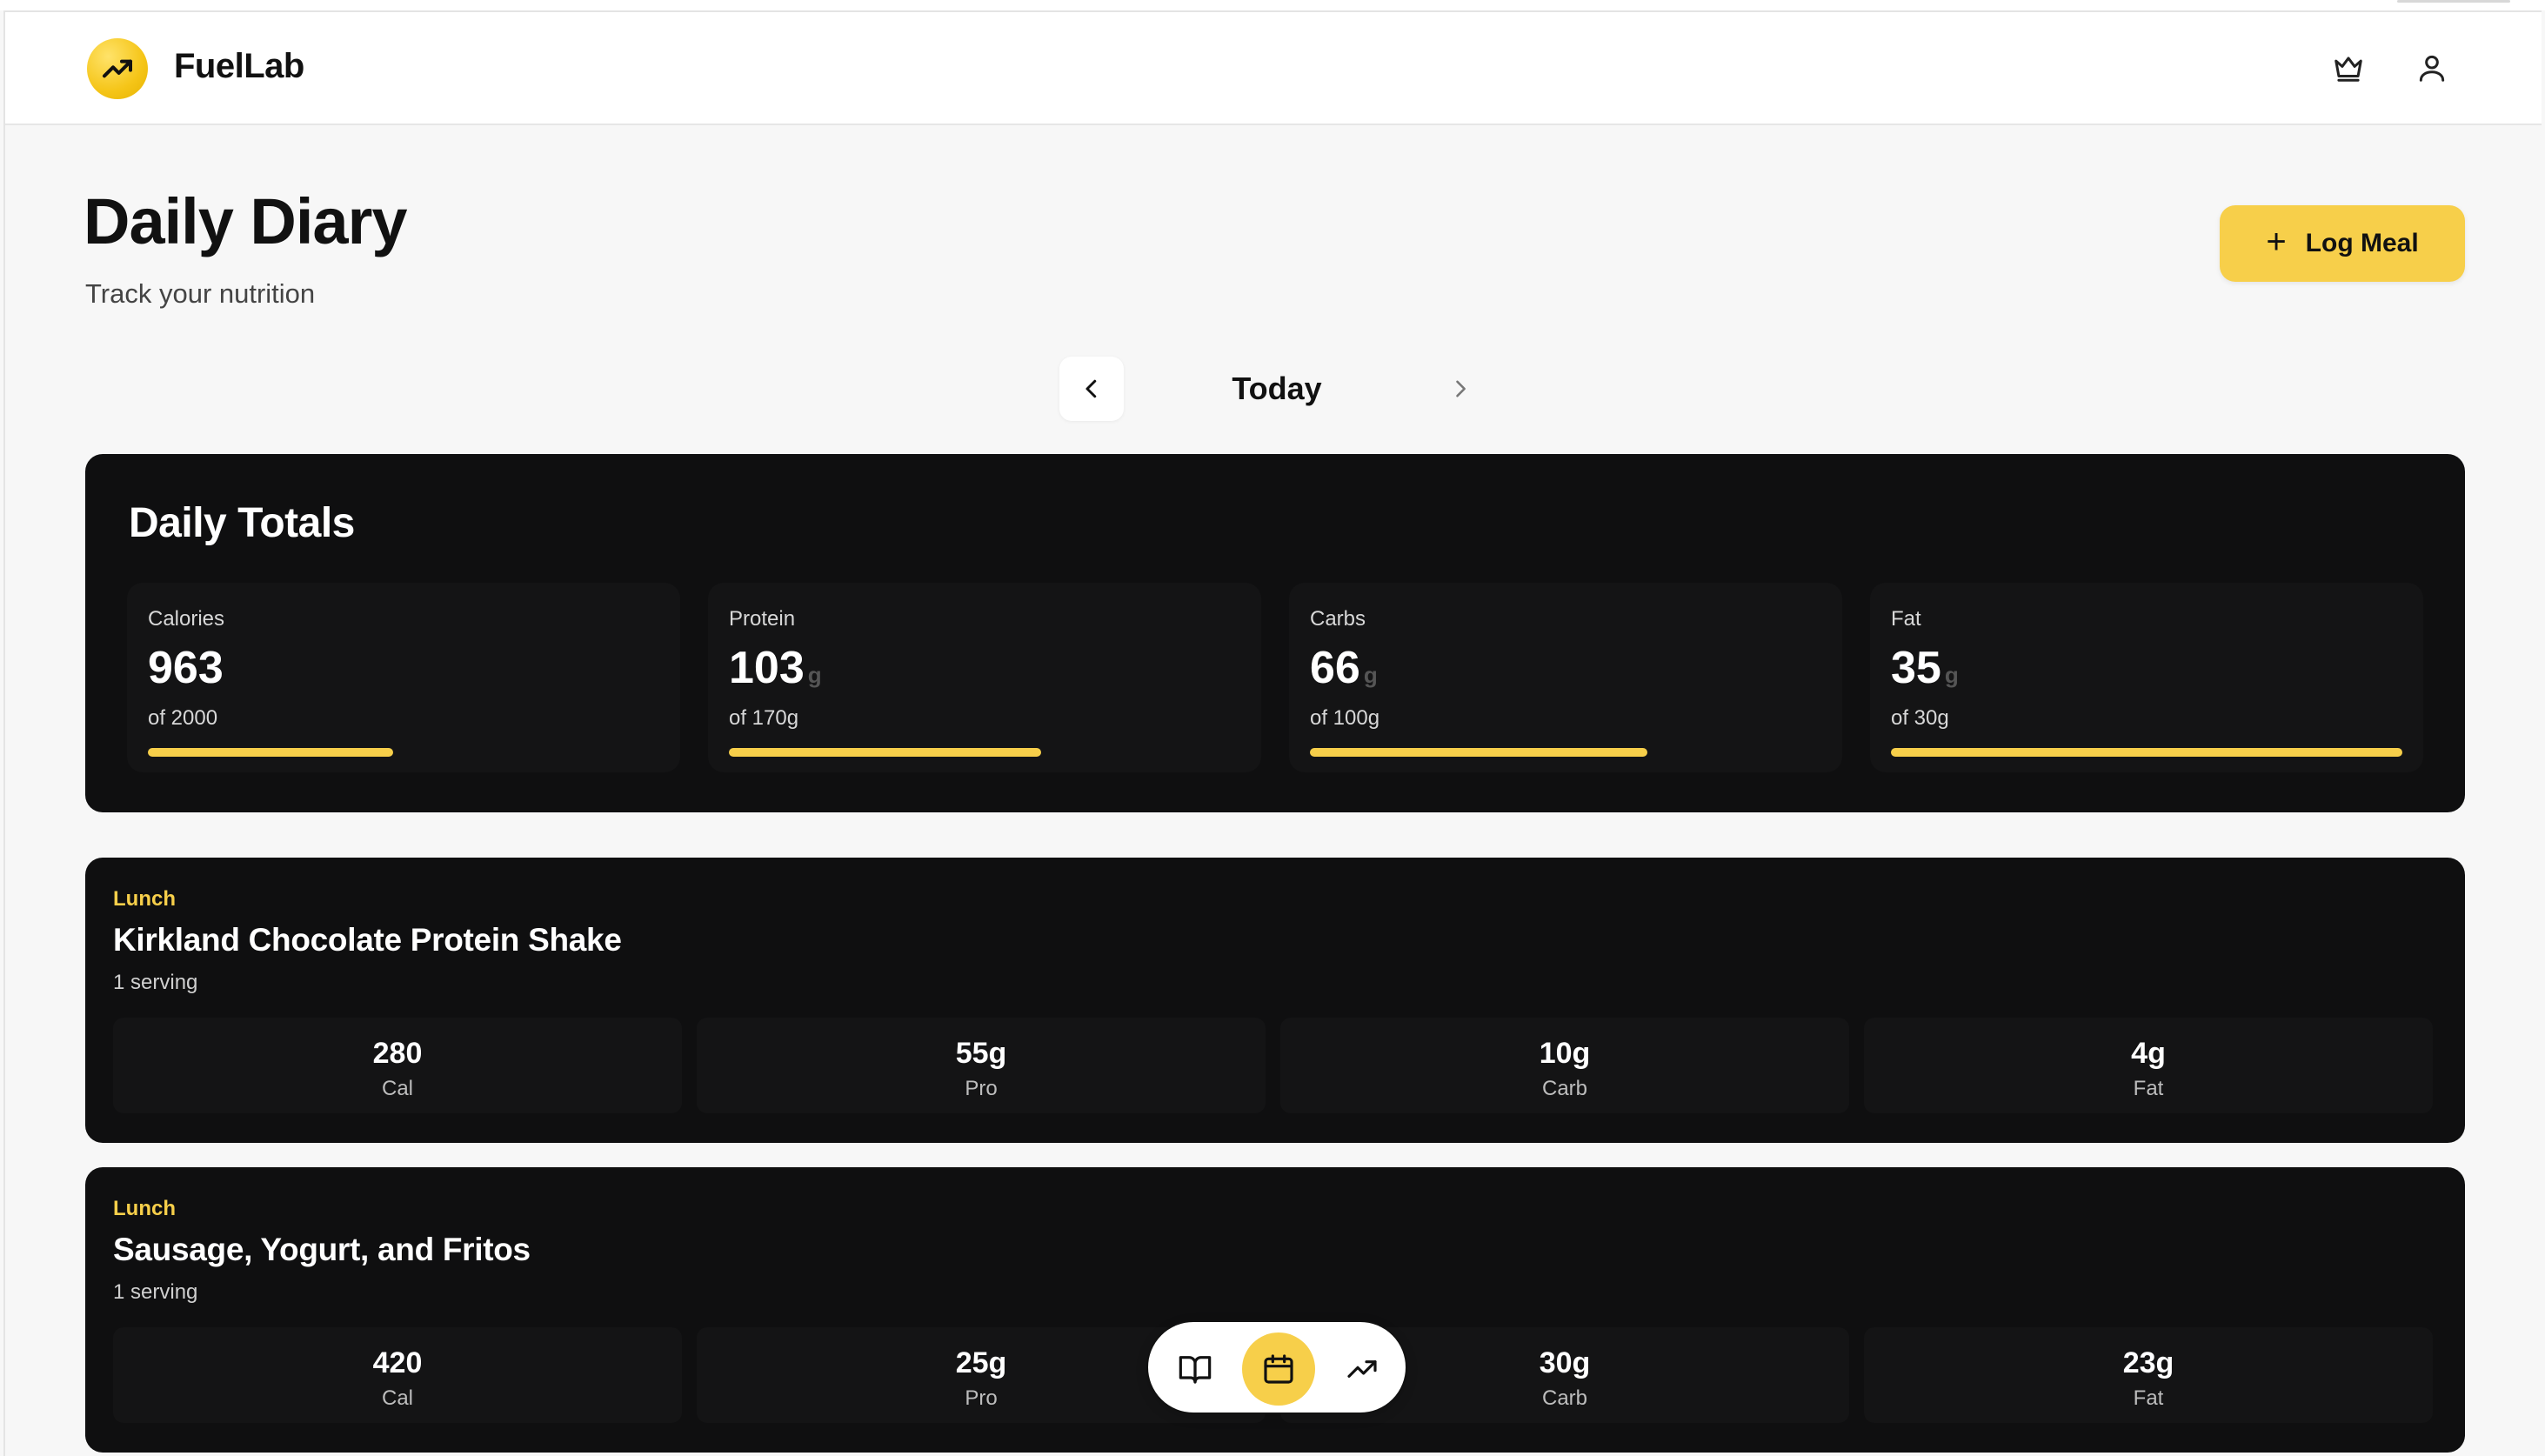 This screenshot has height=1456, width=2545. Describe the element at coordinates (762, 619) in the screenshot. I see `stat-label: Protein` at that location.